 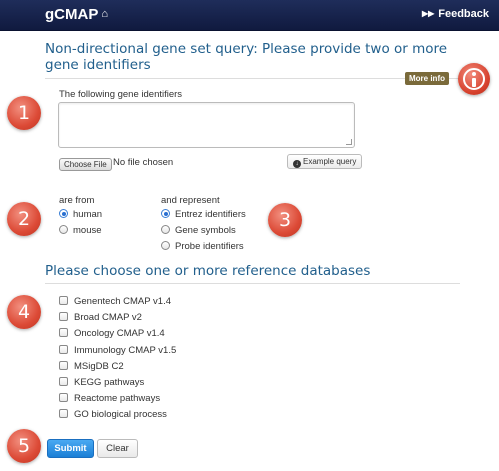 What do you see at coordinates (330, 161) in the screenshot?
I see `example-query-label: Example query` at bounding box center [330, 161].